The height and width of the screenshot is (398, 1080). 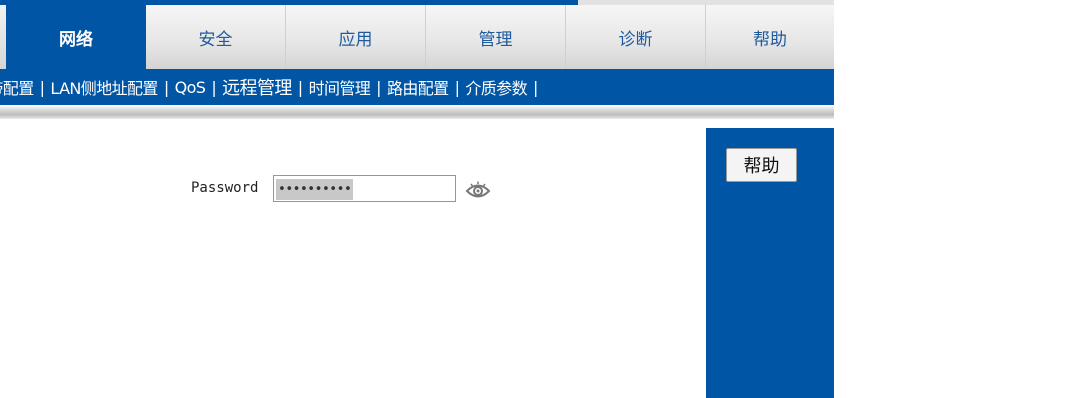 I want to click on tab-security: 安全, so click(x=216, y=37).